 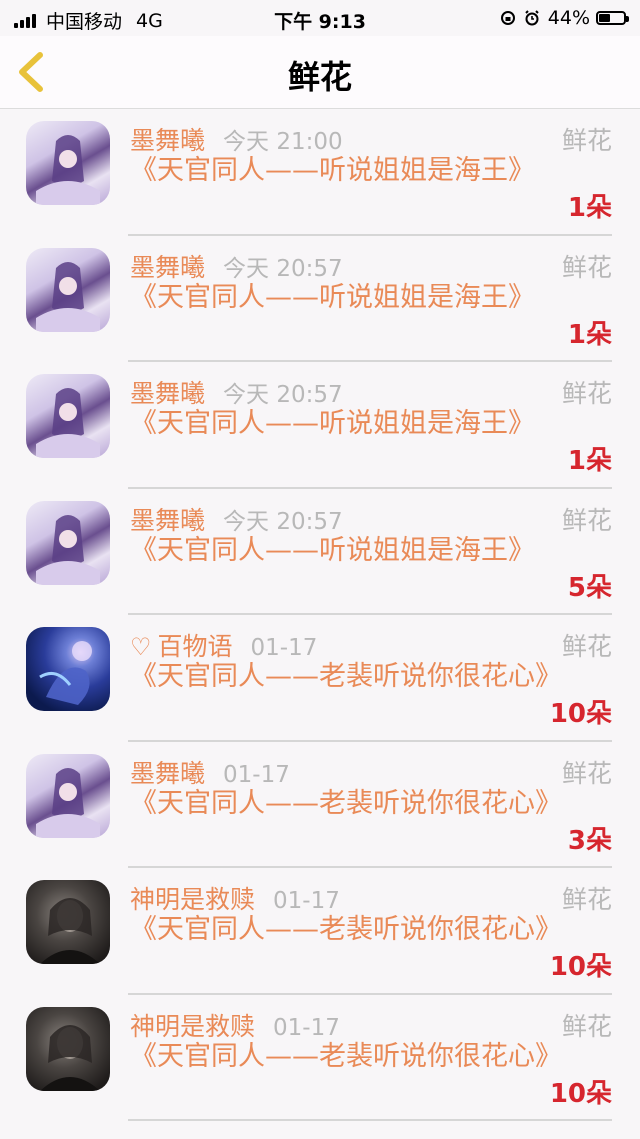 What do you see at coordinates (141, 647) in the screenshot?
I see `heart-icon: ♡` at bounding box center [141, 647].